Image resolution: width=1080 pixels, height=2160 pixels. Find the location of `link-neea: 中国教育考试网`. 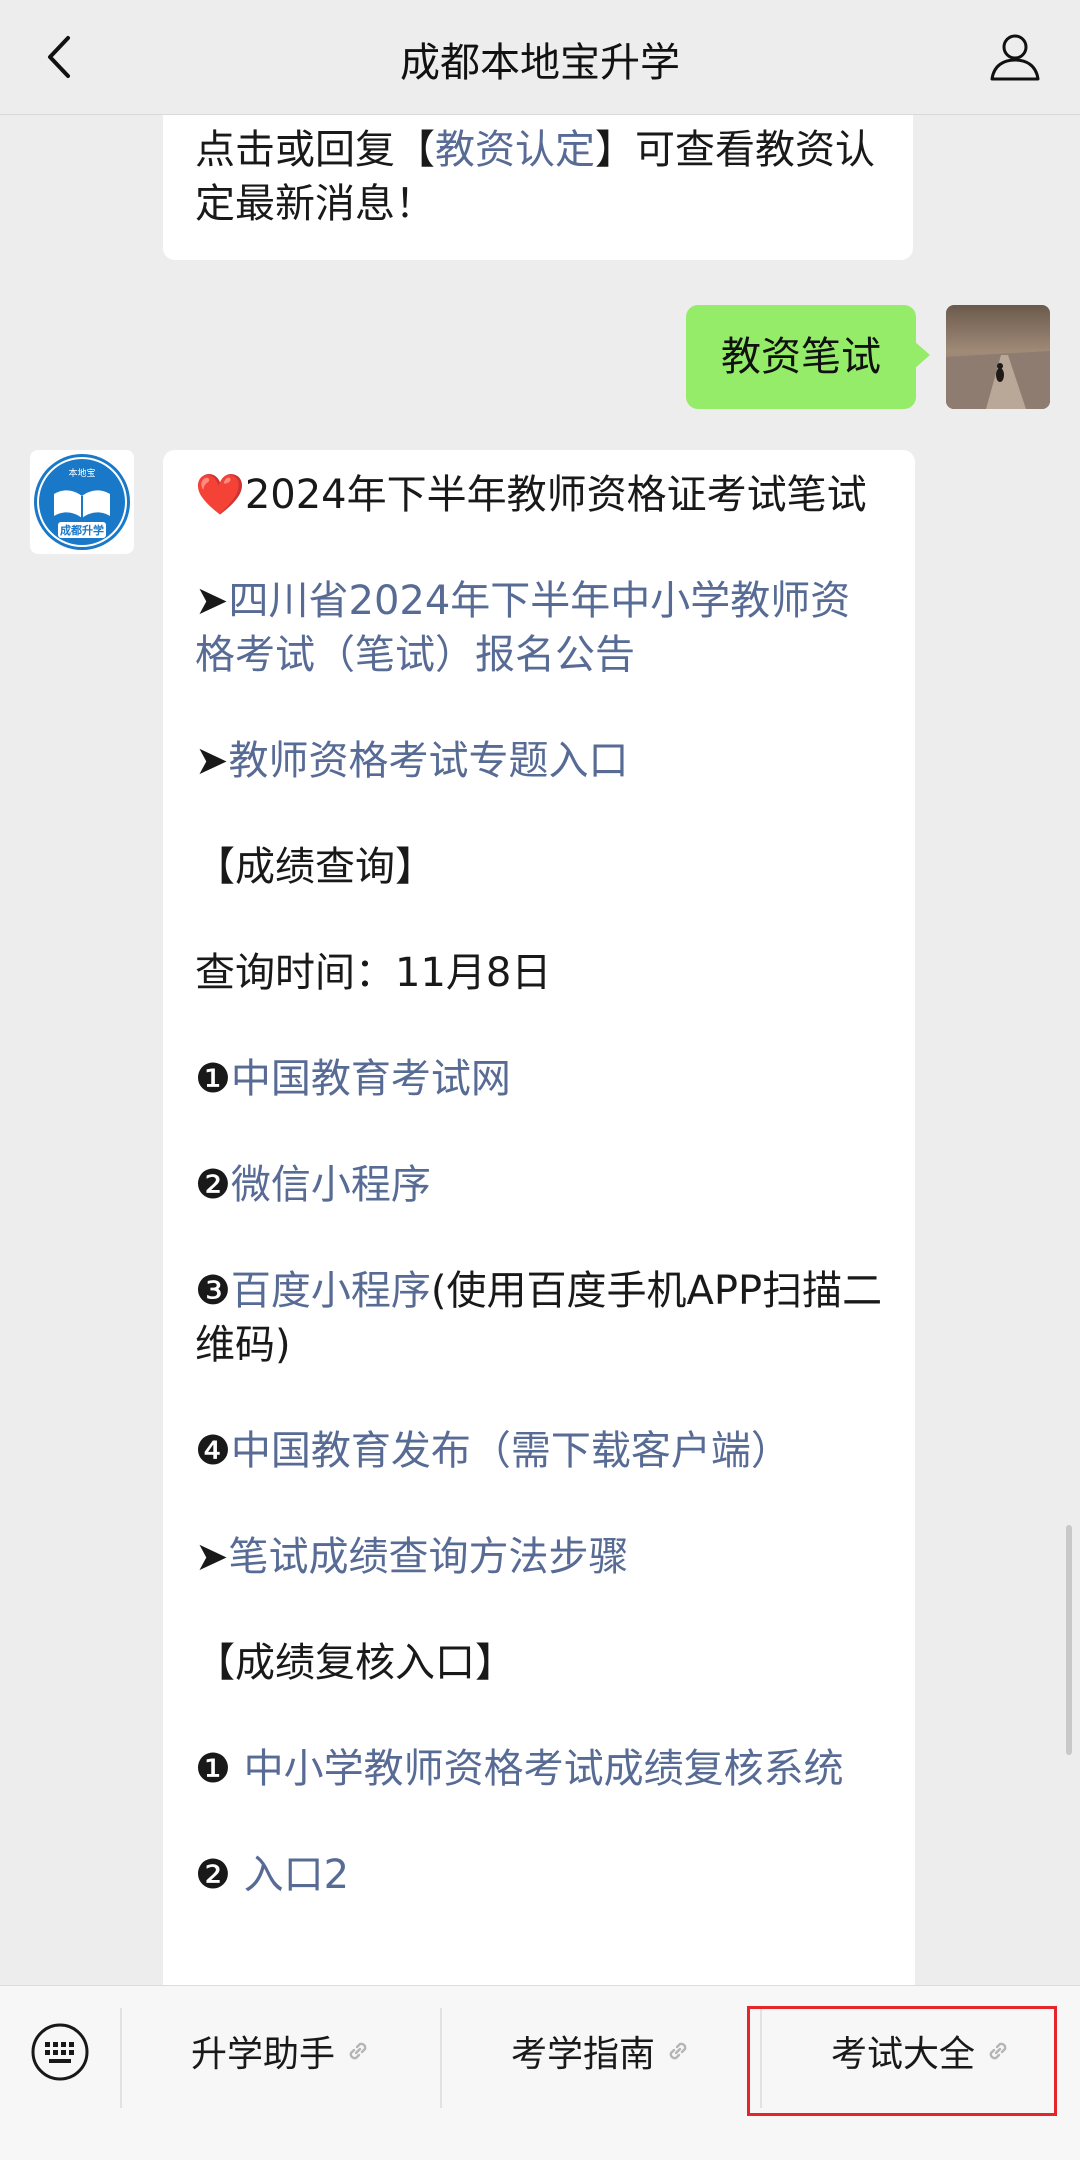

link-neea: 中国教育考试网 is located at coordinates (371, 1079).